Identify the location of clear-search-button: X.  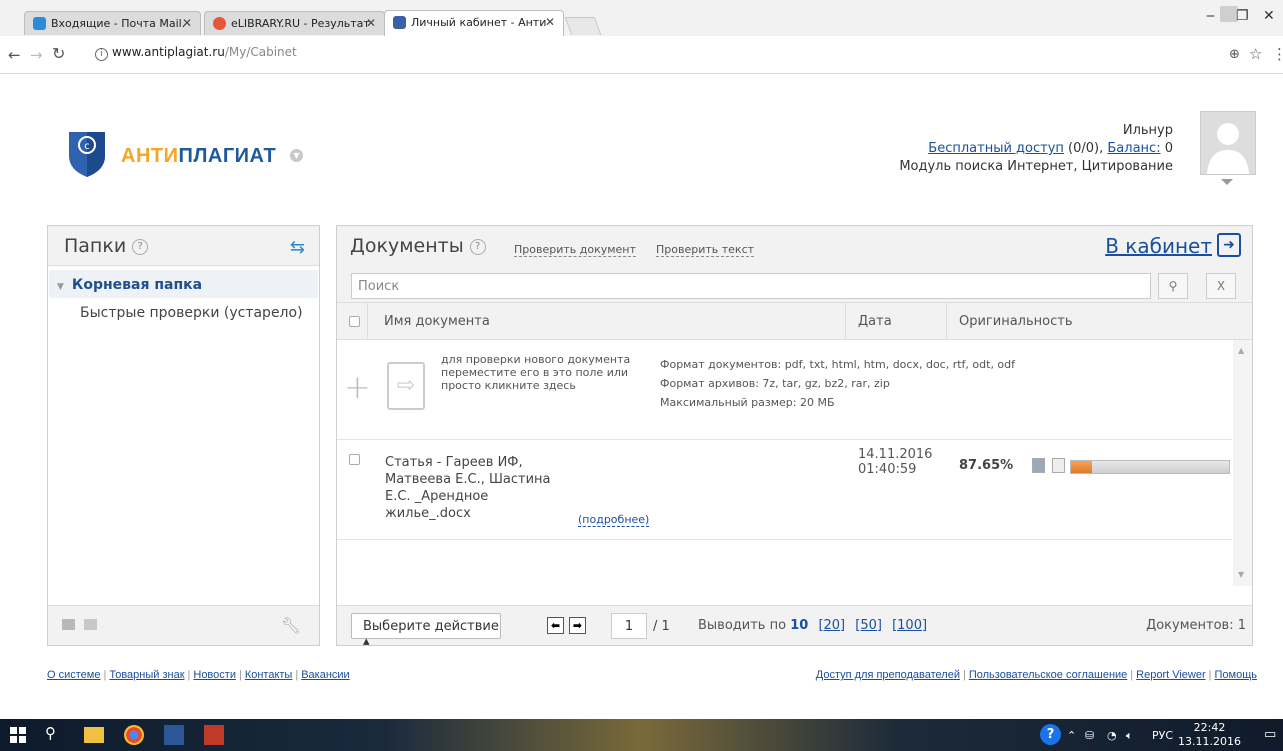
(1221, 286).